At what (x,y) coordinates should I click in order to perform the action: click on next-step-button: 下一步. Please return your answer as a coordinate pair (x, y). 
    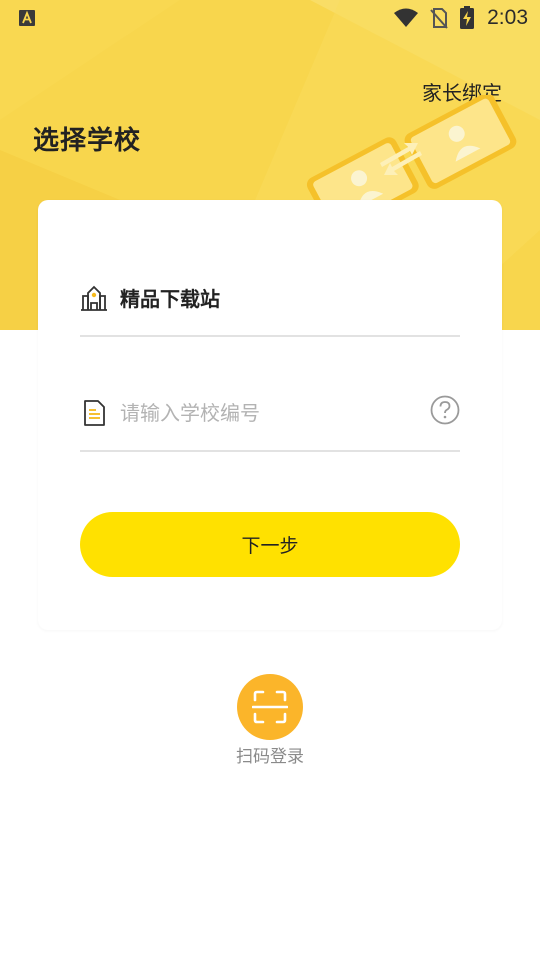
    Looking at the image, I should click on (270, 544).